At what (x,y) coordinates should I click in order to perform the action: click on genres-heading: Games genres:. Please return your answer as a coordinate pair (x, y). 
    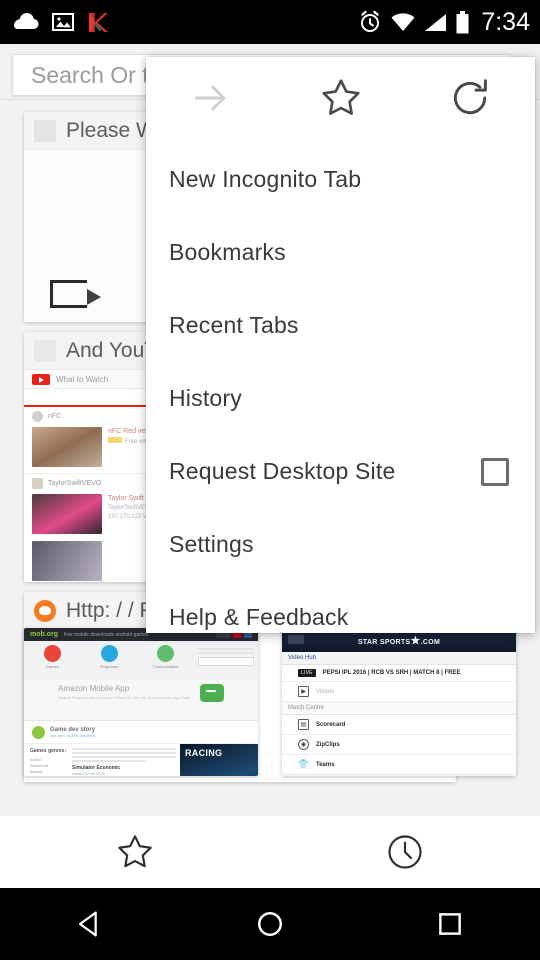
    Looking at the image, I should click on (48, 751).